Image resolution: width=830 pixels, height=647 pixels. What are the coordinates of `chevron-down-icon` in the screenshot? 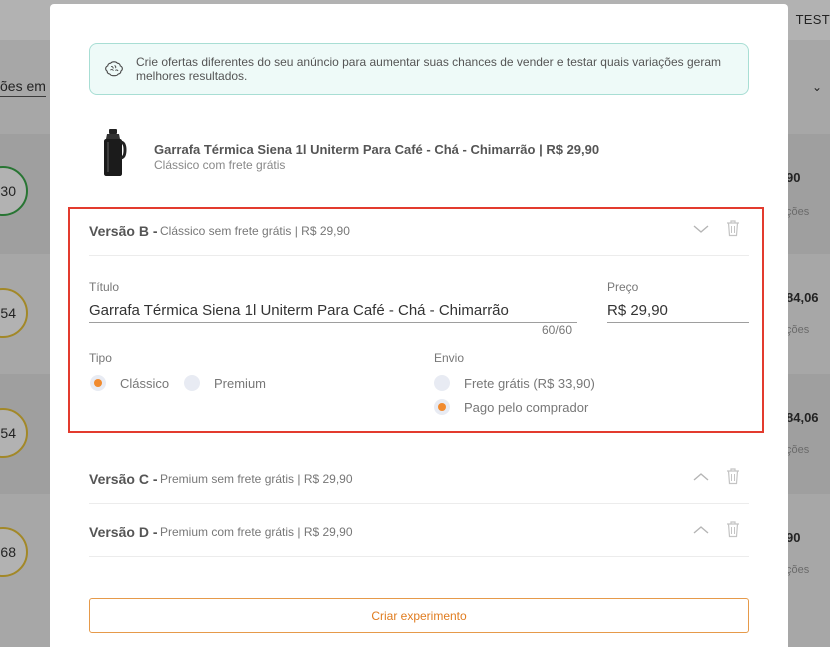 It's located at (701, 229).